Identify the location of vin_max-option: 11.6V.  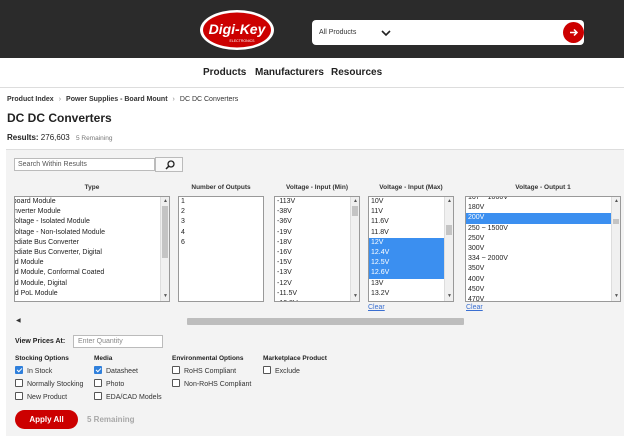
(411, 222).